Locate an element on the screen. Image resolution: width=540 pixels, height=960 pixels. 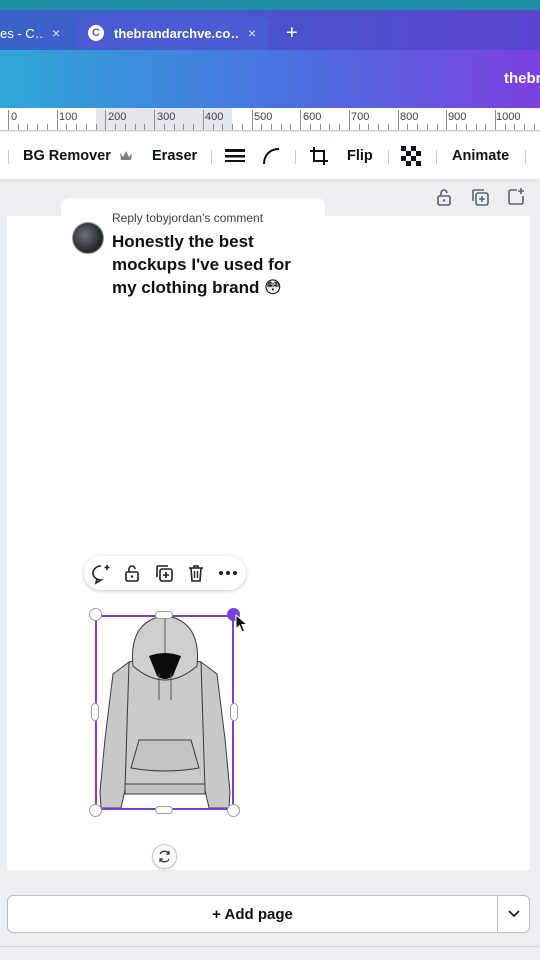
rotate-handle is located at coordinates (164, 856).